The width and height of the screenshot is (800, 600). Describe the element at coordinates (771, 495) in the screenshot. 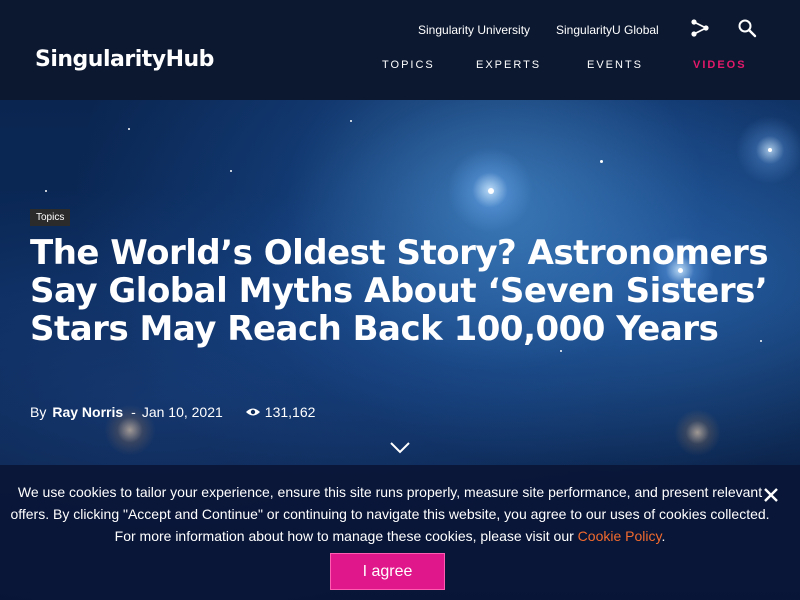

I see `close-icon` at that location.